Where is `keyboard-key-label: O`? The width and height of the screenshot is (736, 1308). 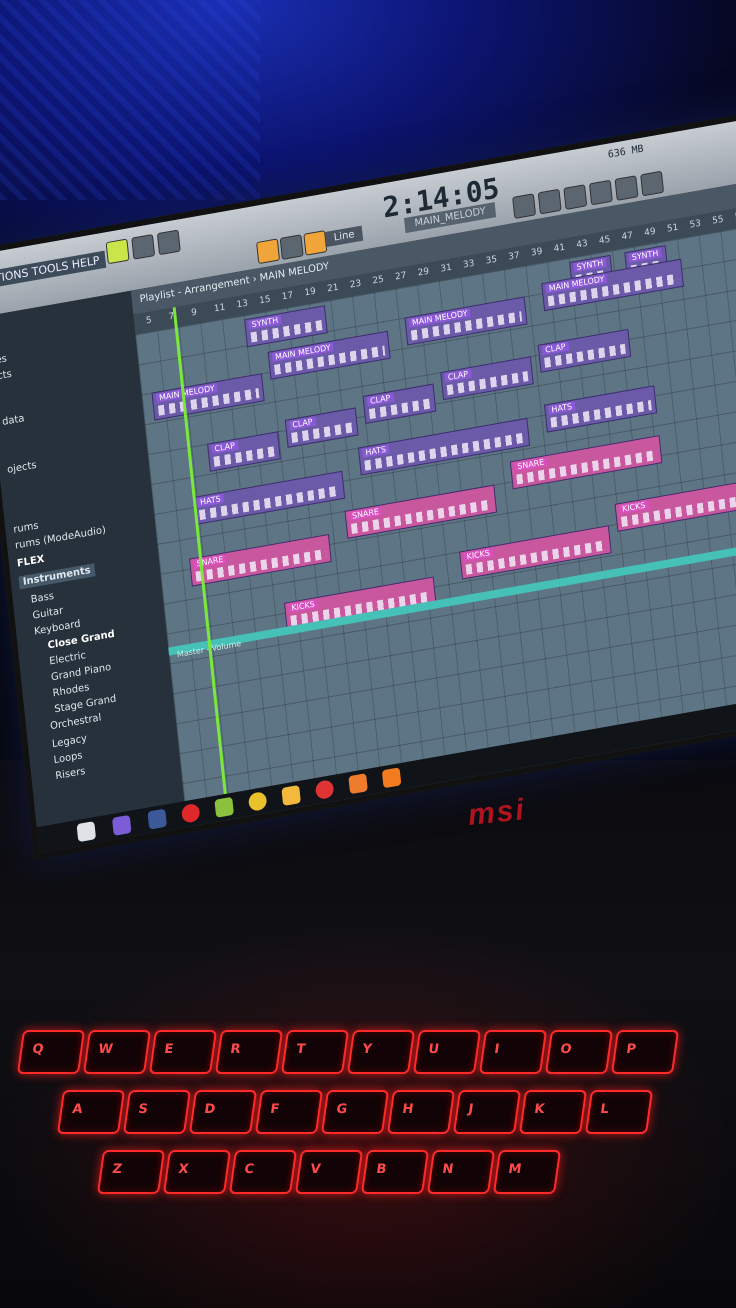 keyboard-key-label: O is located at coordinates (566, 1049).